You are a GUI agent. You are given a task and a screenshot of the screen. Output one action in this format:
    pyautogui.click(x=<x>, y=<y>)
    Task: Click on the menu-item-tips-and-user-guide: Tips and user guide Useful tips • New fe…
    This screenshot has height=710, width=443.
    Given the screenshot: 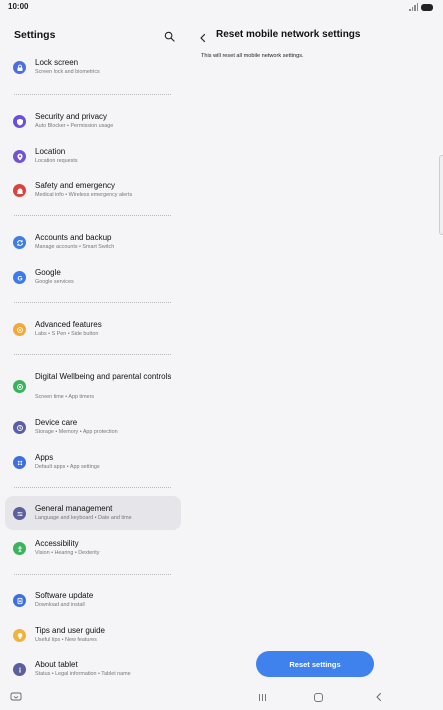 What is the action you would take?
    pyautogui.click(x=93, y=635)
    